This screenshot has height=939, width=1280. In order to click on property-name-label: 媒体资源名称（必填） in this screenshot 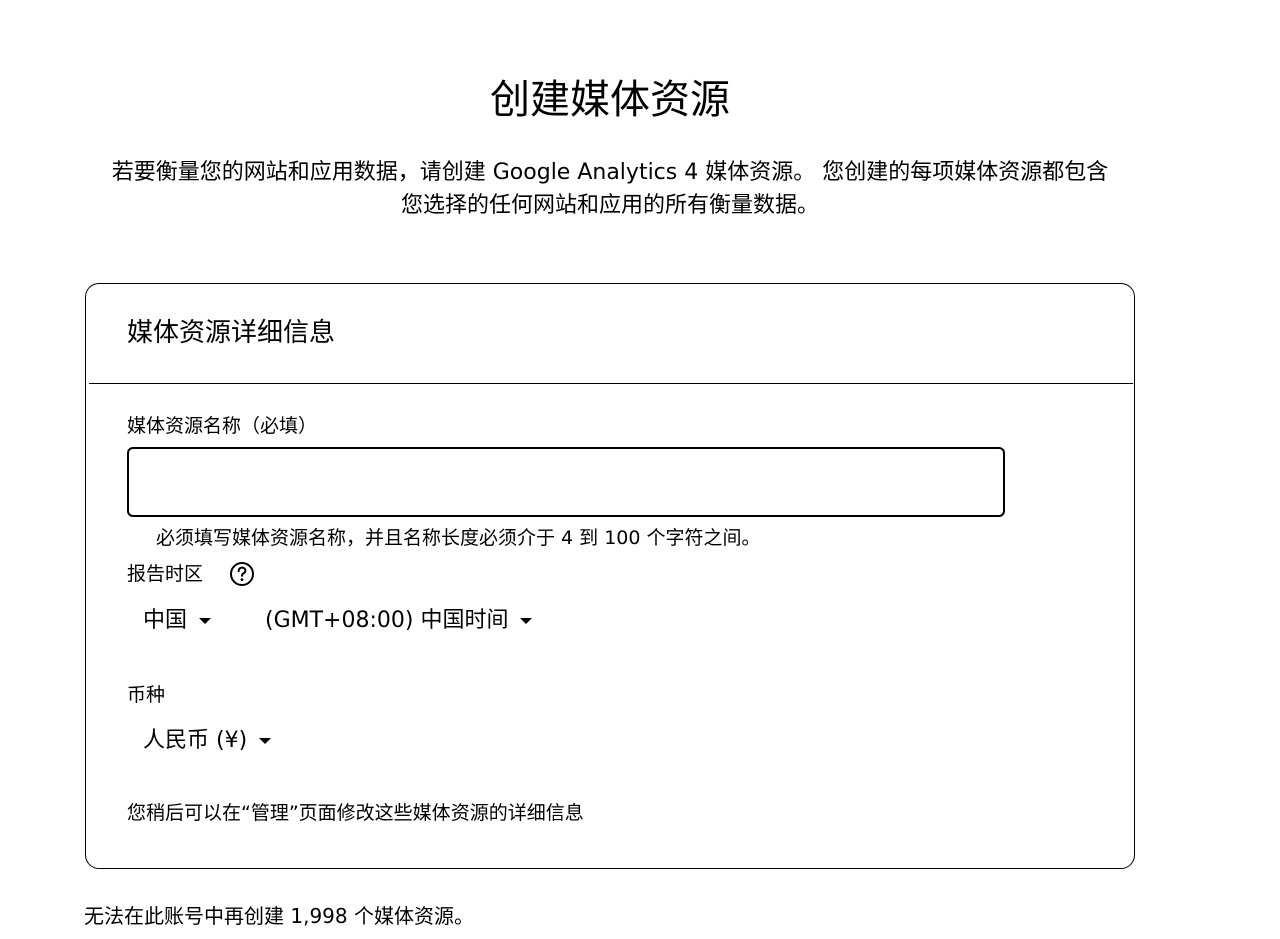, I will do `click(222, 426)`.